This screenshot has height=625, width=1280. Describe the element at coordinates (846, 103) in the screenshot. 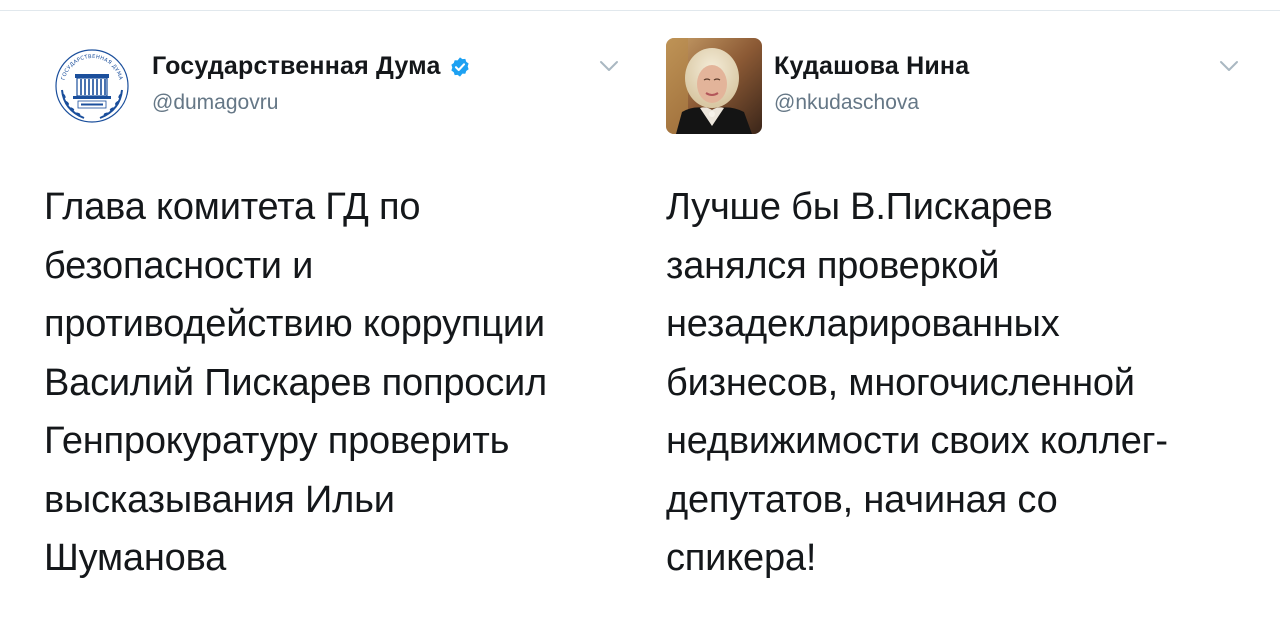

I see `user-handle: @nkudaschova` at that location.